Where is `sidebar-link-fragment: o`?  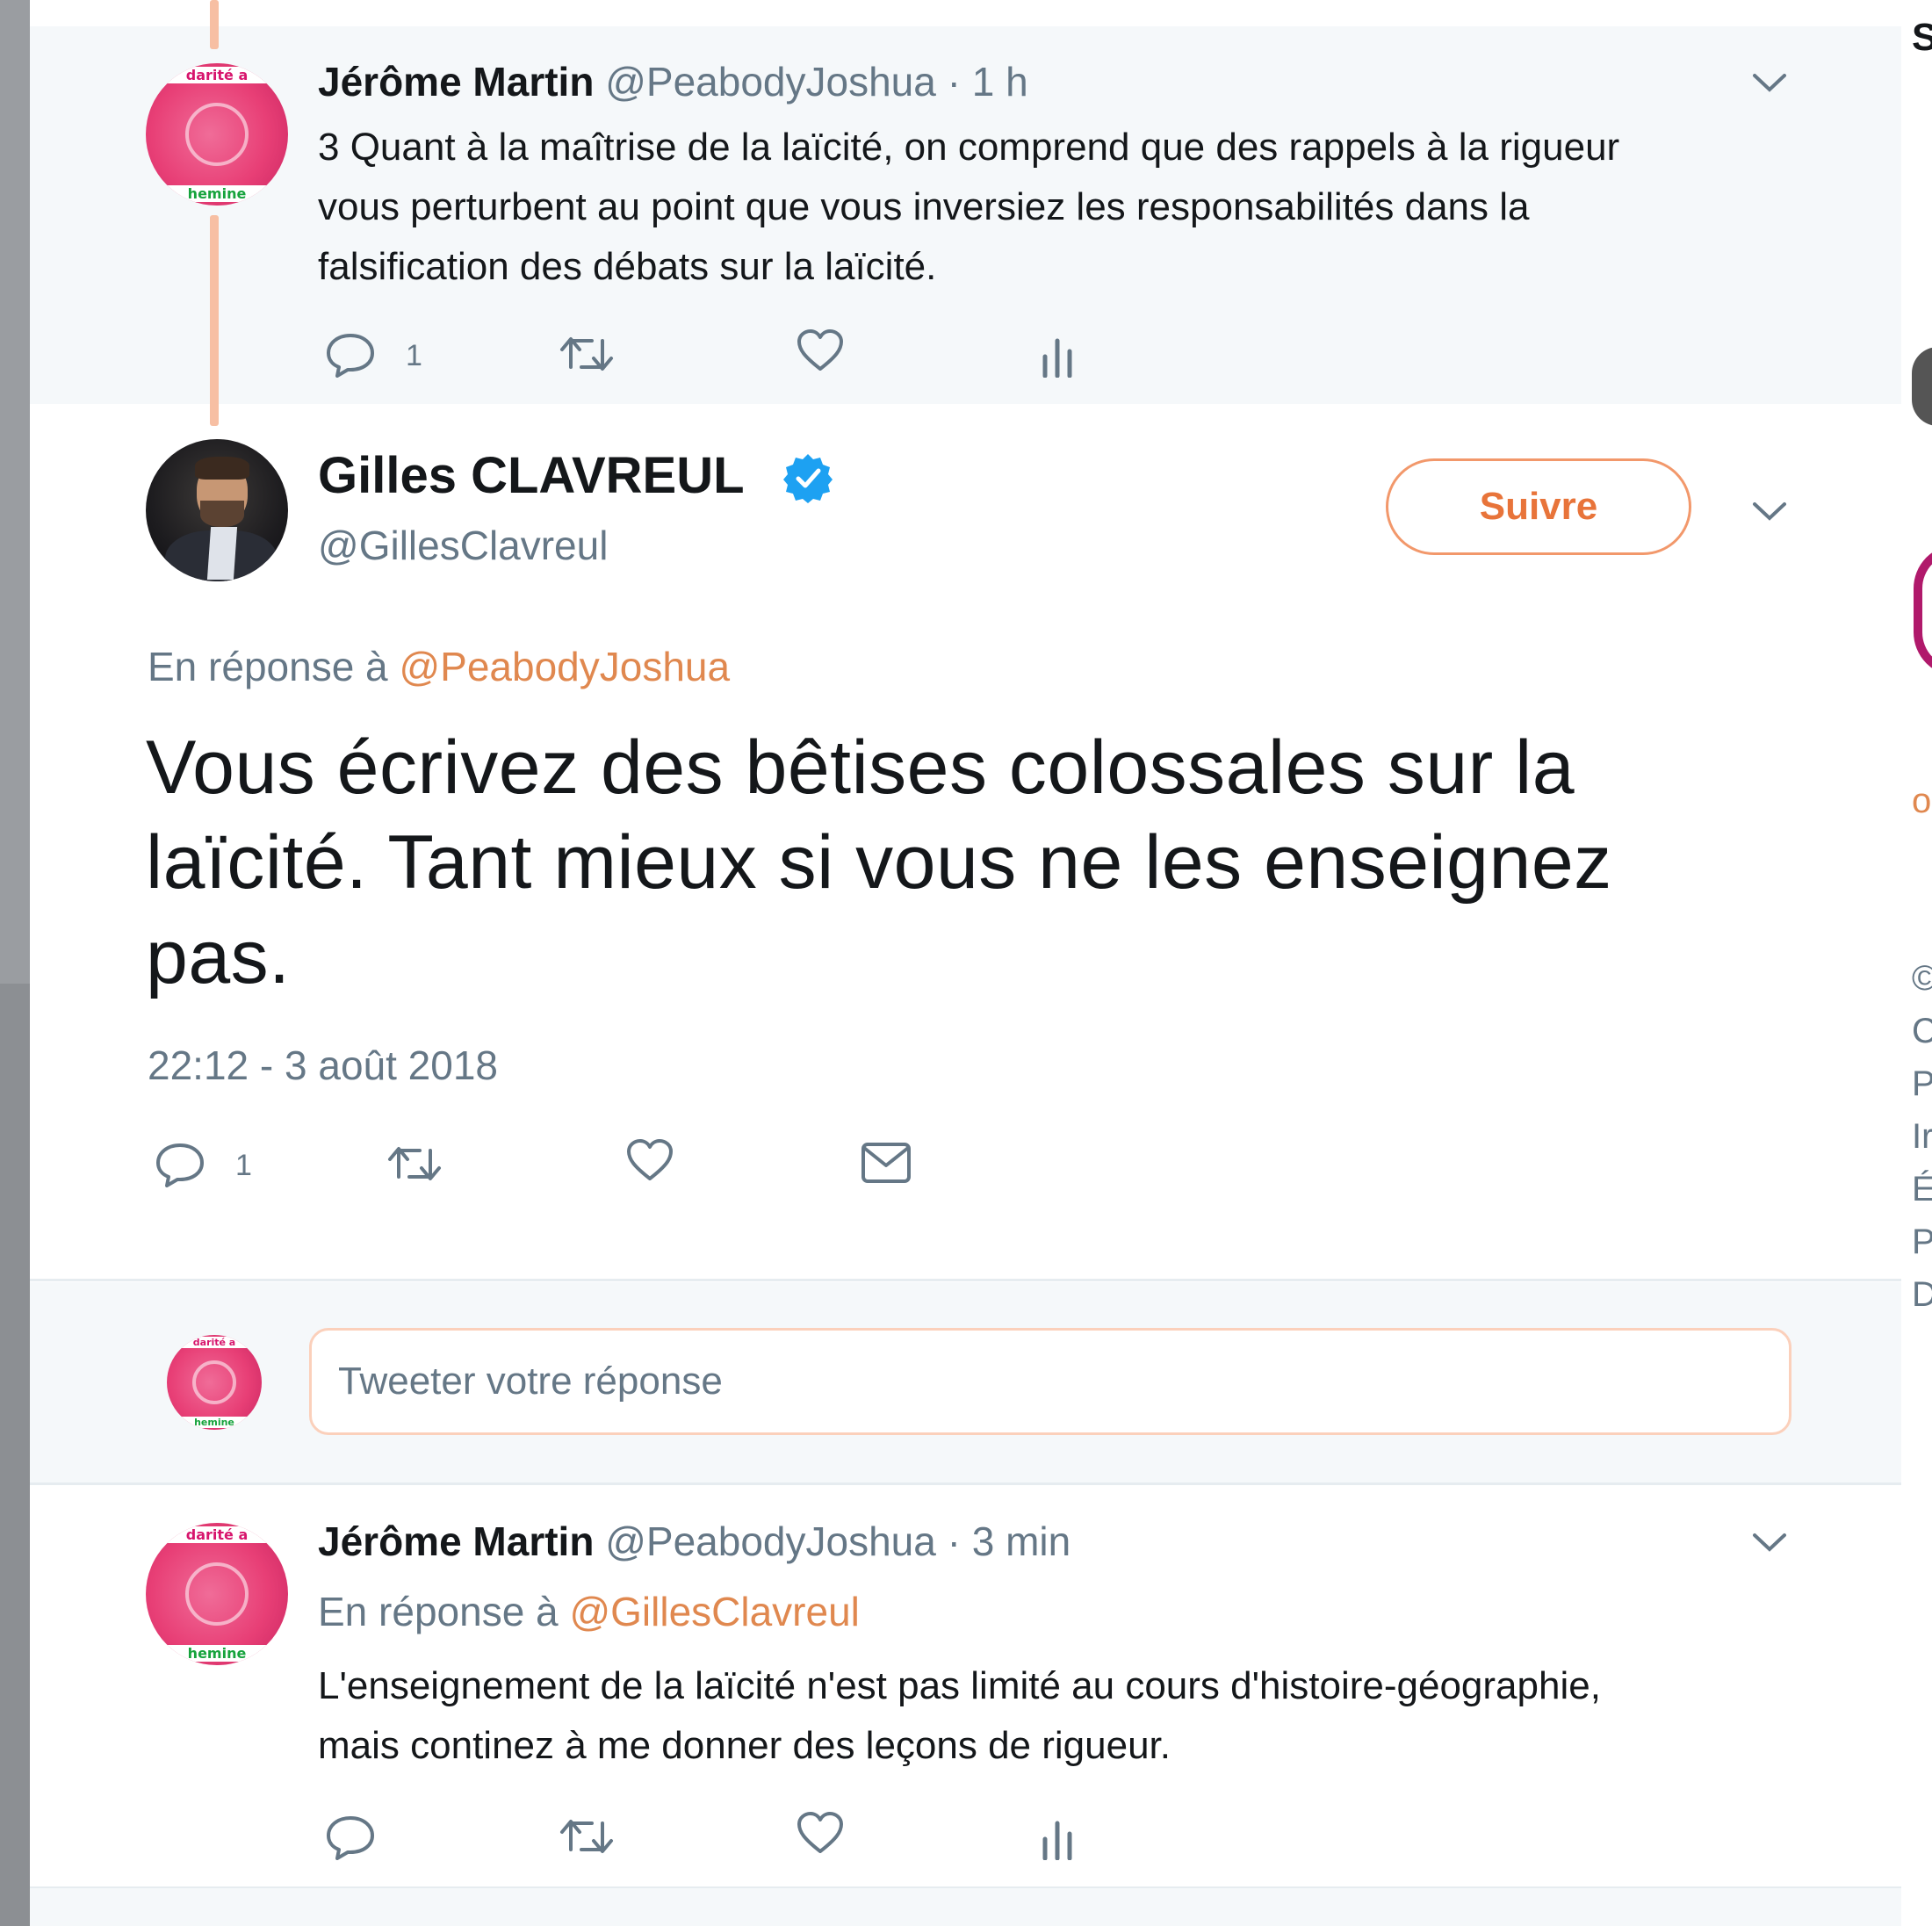 sidebar-link-fragment: o is located at coordinates (1921, 801).